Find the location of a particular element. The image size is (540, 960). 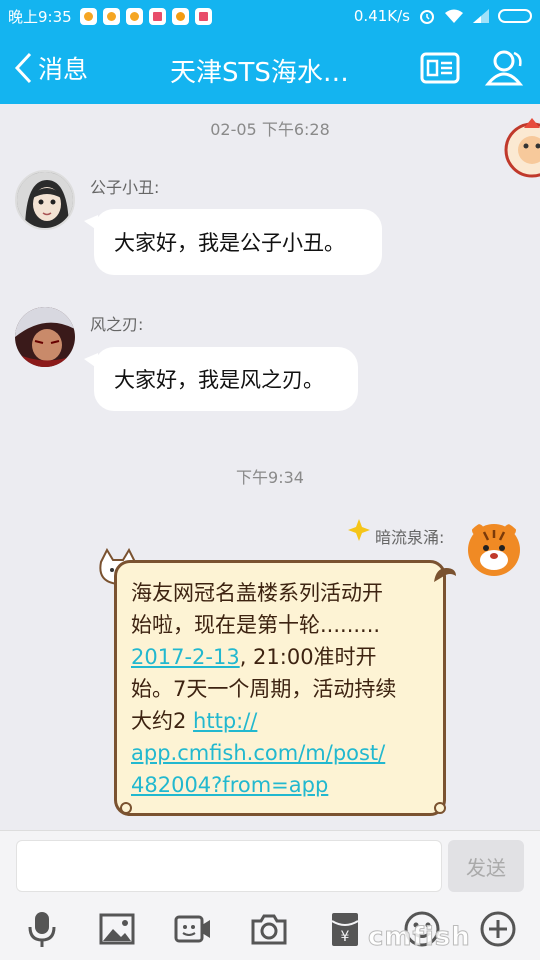

microphone-icon is located at coordinates (42, 929).